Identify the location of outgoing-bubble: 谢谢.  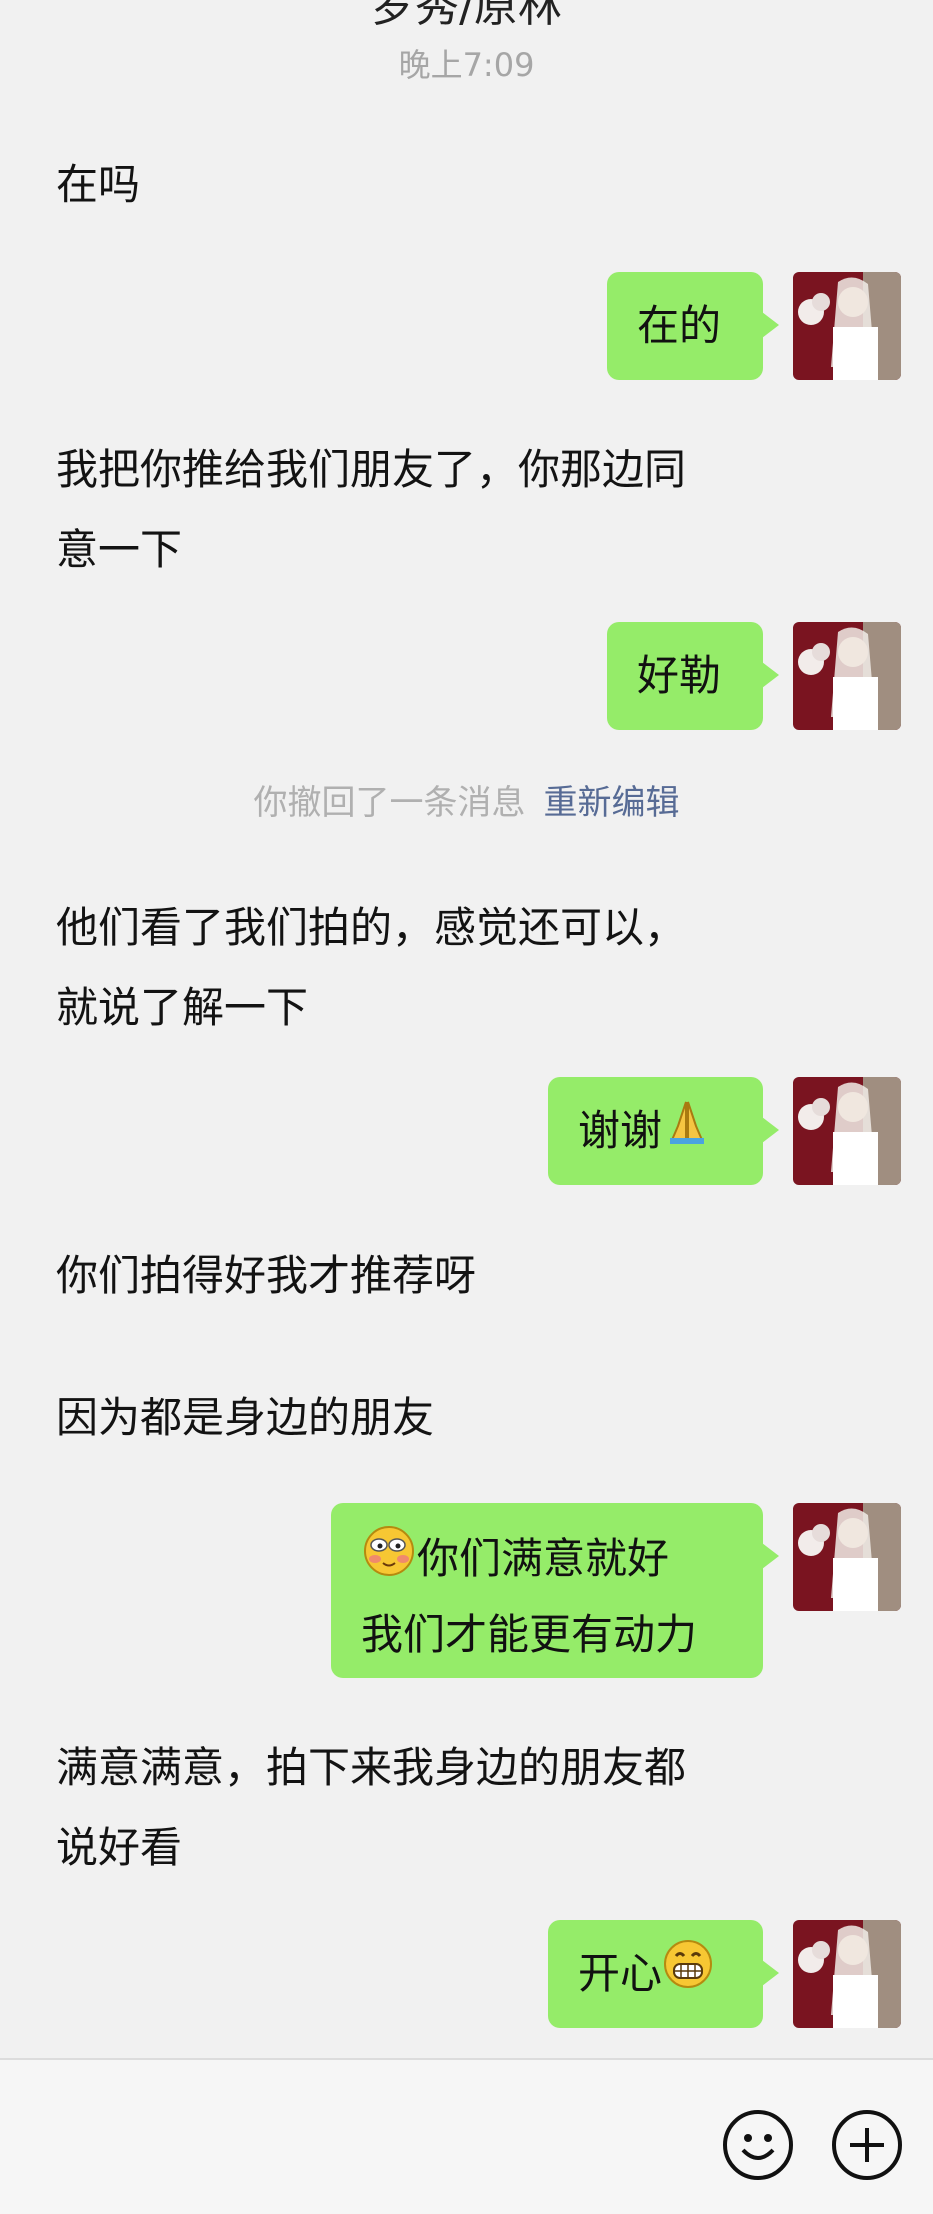
(663, 1131).